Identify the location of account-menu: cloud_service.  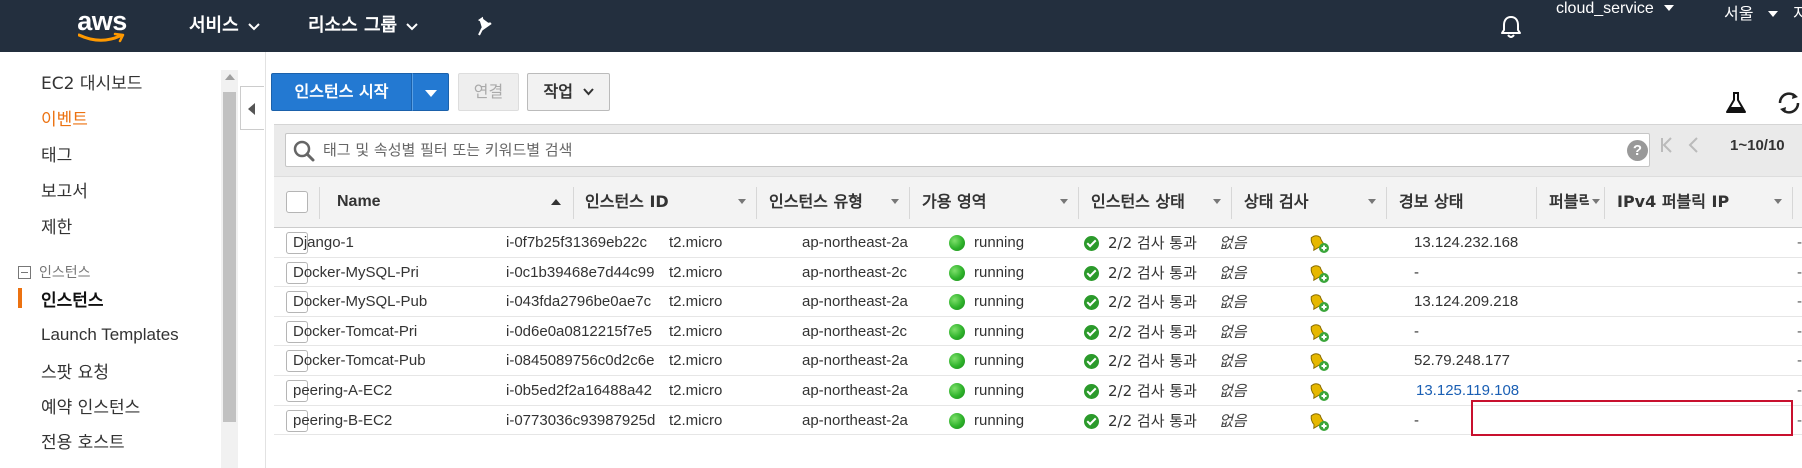
(1615, 26).